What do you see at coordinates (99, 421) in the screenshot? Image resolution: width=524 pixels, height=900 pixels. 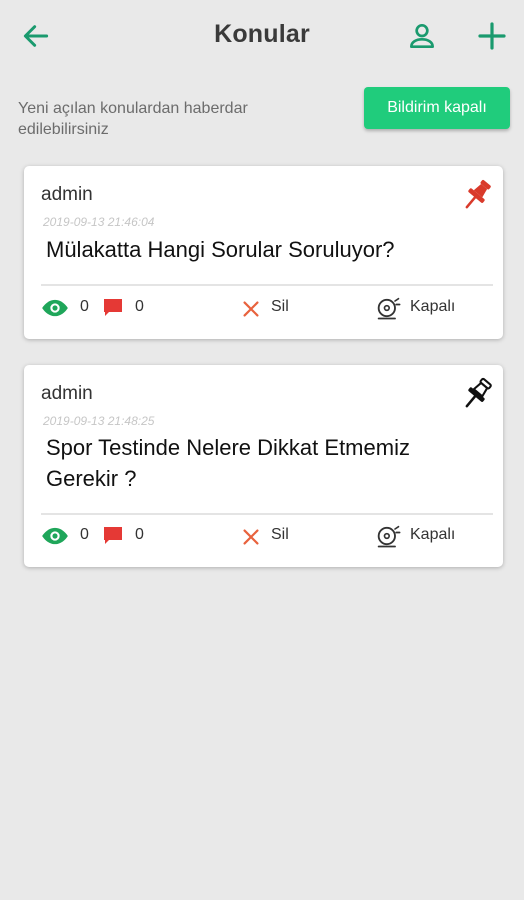 I see `topic-date: 2019-09-13 21:48:25` at bounding box center [99, 421].